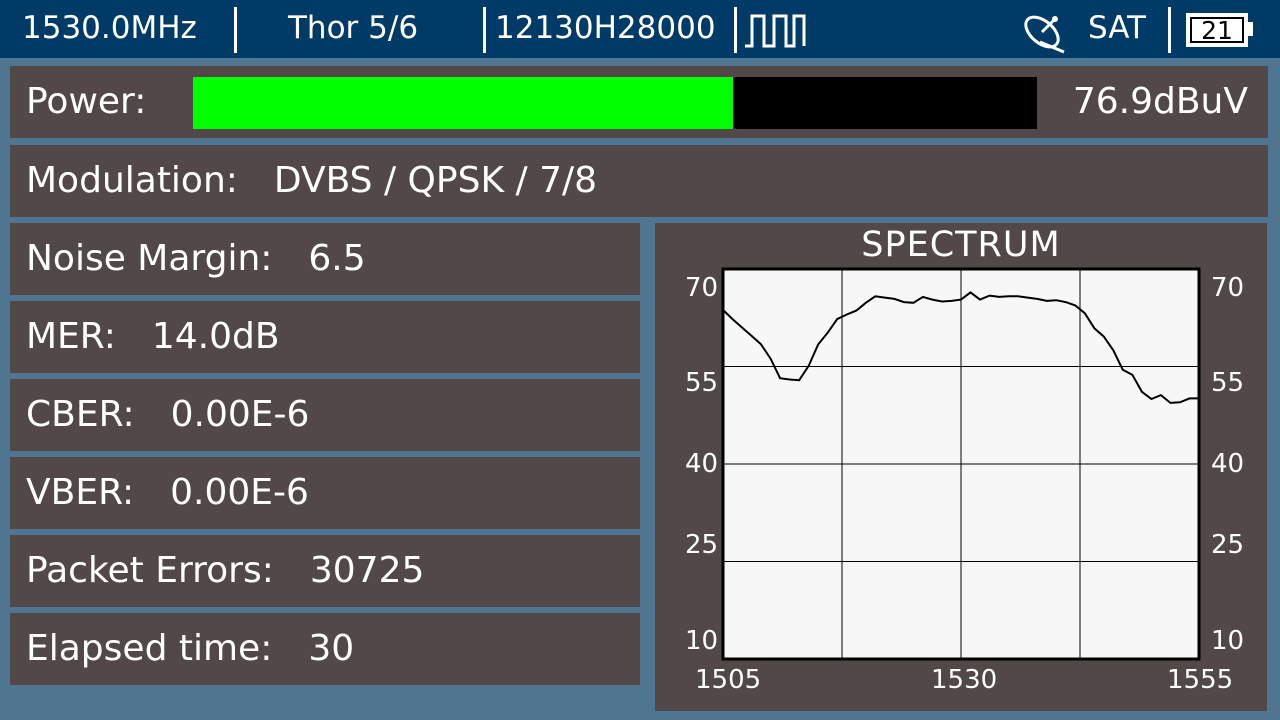 The image size is (1280, 720). Describe the element at coordinates (639, 181) in the screenshot. I see `modulation-row: Modulation: DVBS / QPSK / 7/8` at that location.